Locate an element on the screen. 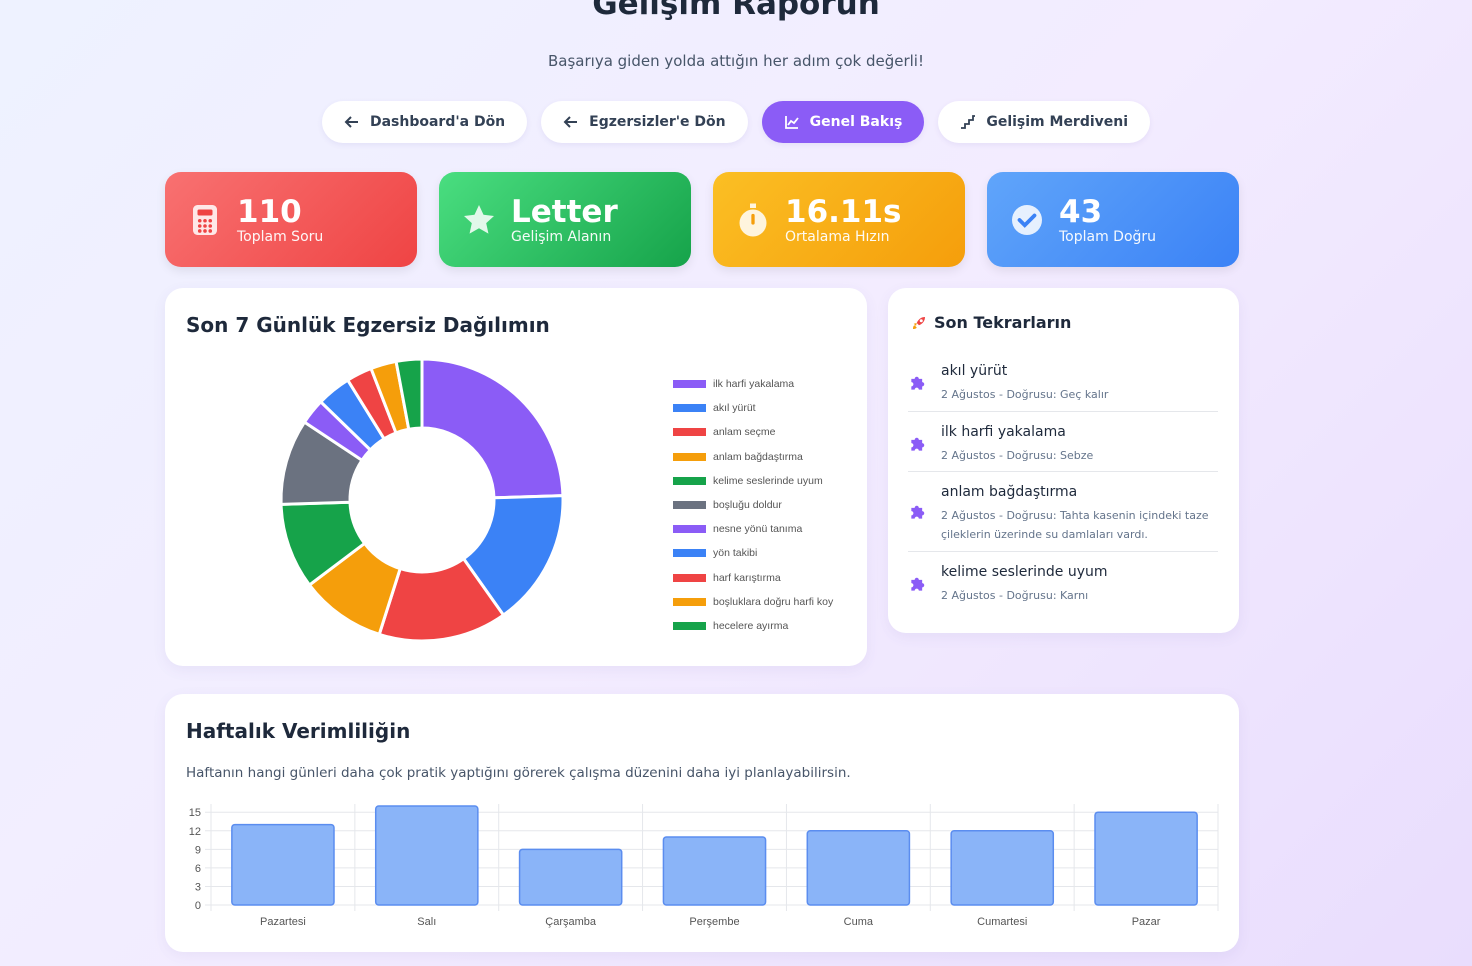  legend-item: hecelere ayırma is located at coordinates (753, 626).